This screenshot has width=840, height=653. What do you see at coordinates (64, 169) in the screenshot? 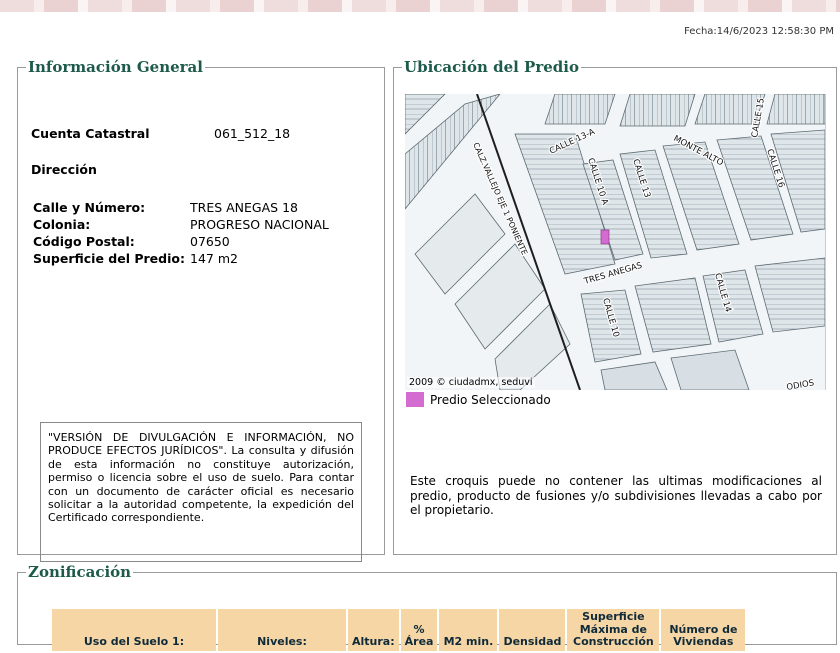
I see `direccion-label: Dirección` at bounding box center [64, 169].